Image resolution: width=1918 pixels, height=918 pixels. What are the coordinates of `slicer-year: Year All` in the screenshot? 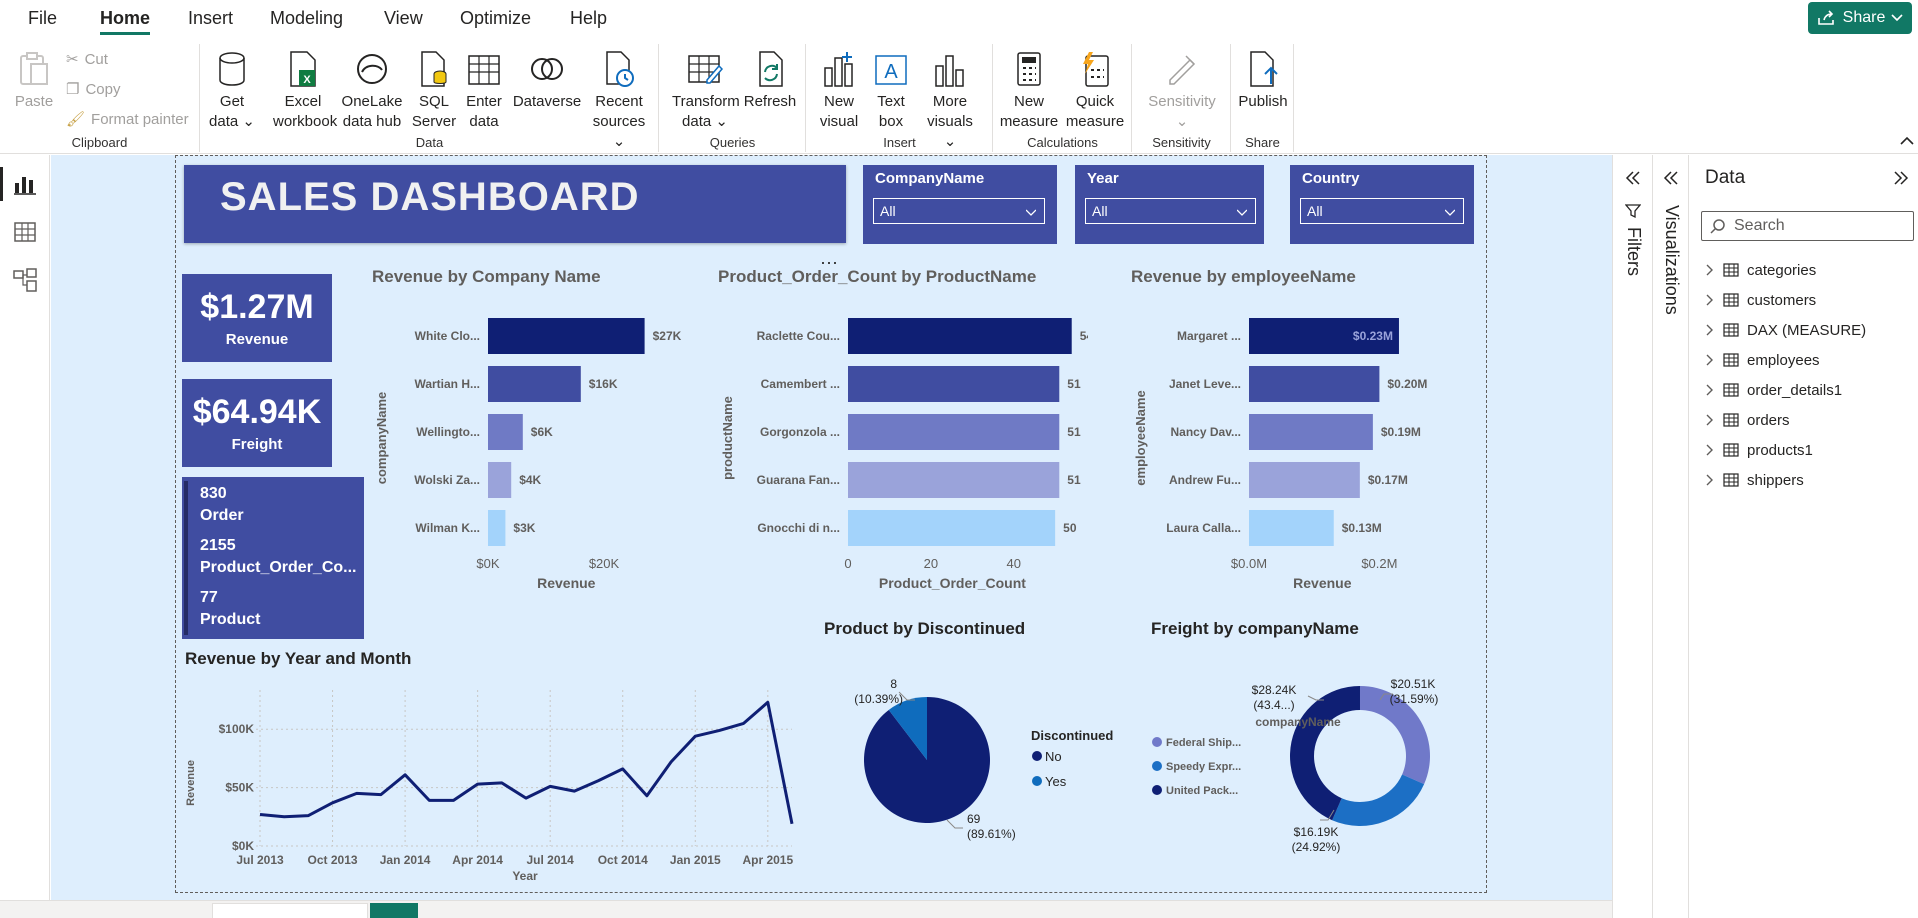 It's located at (1169, 204).